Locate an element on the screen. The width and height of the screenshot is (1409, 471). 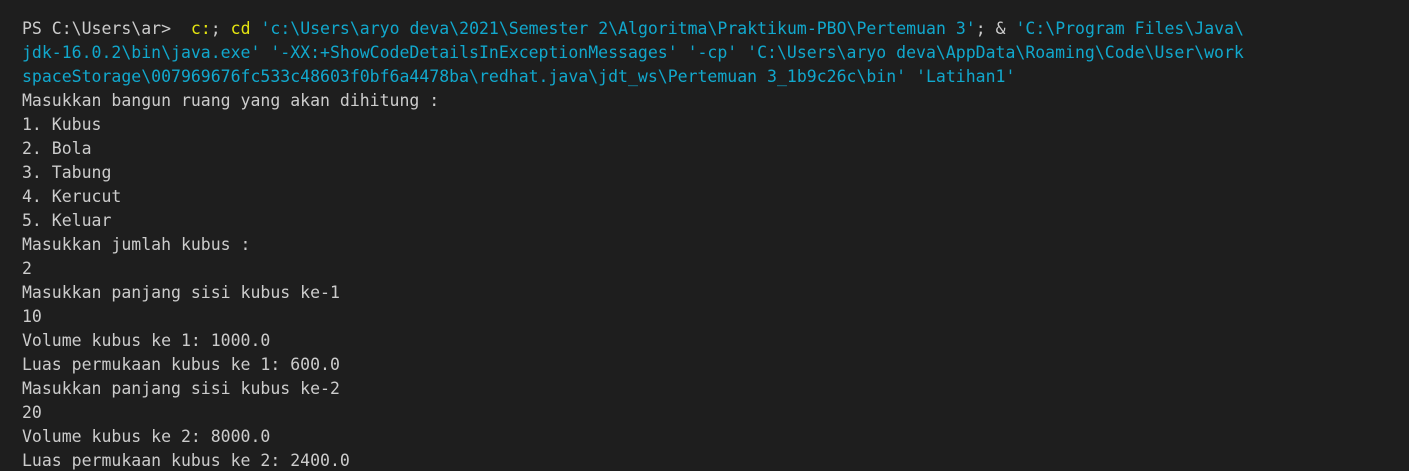
output-line: 3. Tabung is located at coordinates (67, 172).